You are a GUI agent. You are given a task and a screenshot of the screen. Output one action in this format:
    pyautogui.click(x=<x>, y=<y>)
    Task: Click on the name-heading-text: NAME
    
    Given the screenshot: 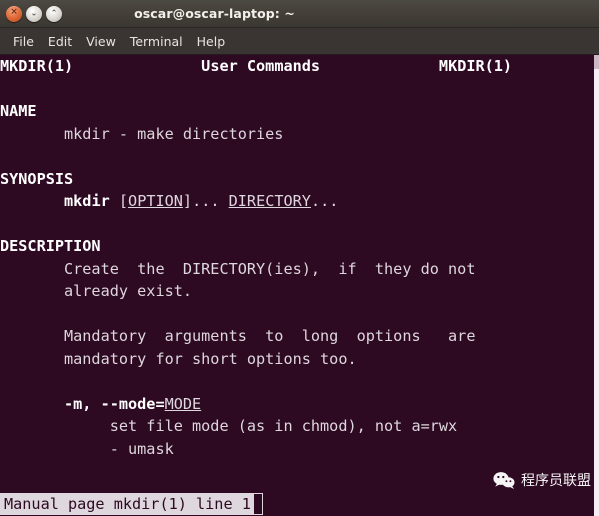 What is the action you would take?
    pyautogui.click(x=18, y=111)
    